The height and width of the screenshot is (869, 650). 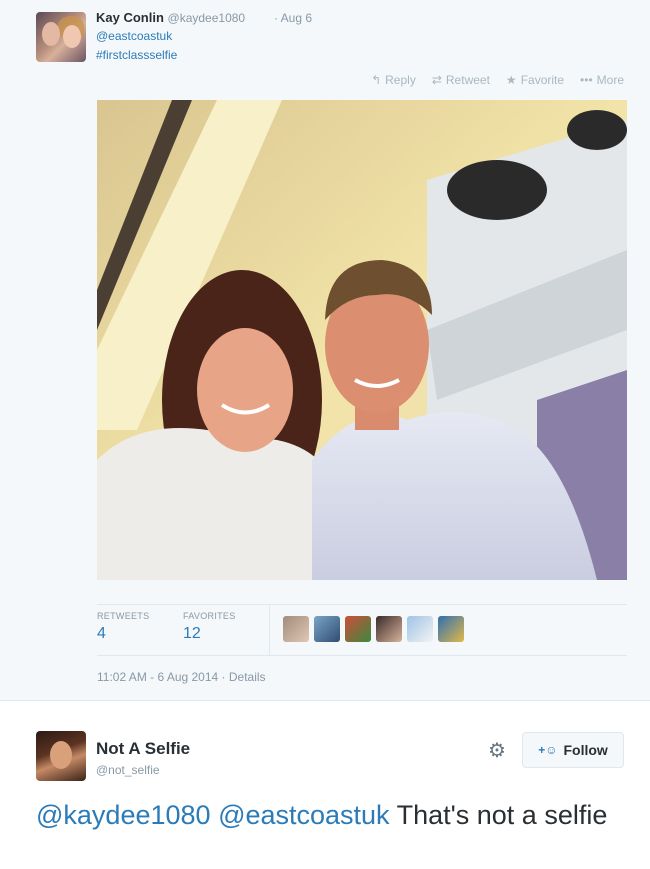 I want to click on more-button: ••• More, so click(x=602, y=80).